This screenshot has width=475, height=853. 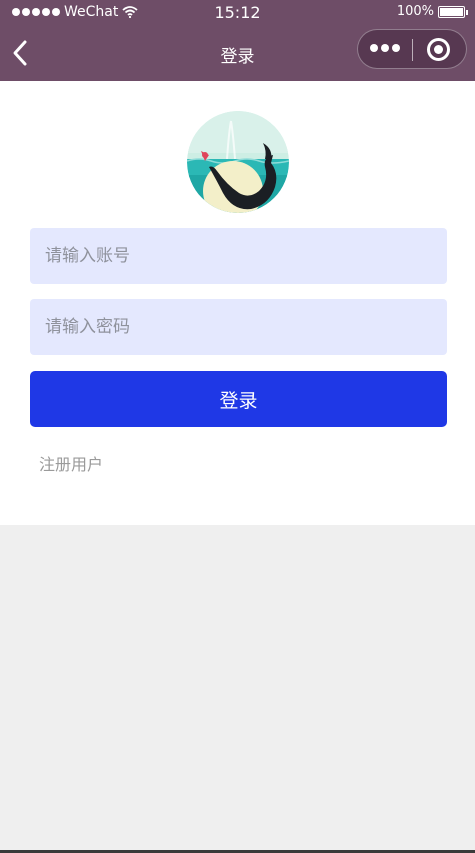 I want to click on whale-logo-icon, so click(x=238, y=162).